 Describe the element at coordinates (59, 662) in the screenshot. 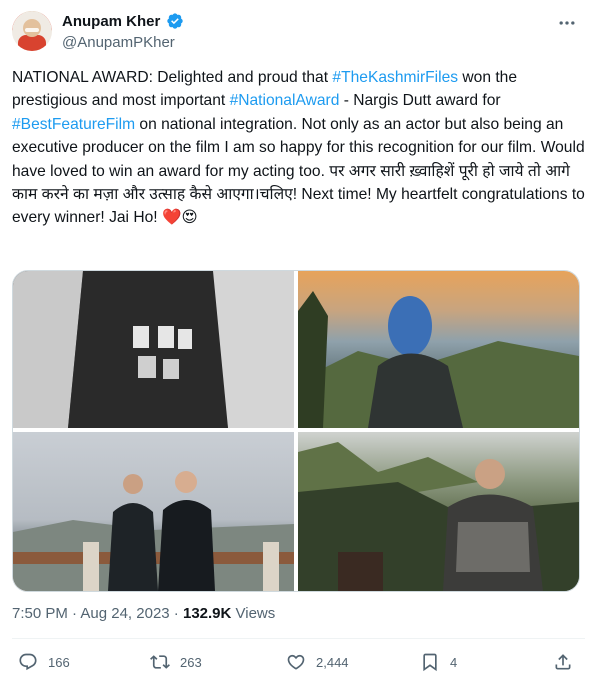

I see `reply-count: 166` at that location.